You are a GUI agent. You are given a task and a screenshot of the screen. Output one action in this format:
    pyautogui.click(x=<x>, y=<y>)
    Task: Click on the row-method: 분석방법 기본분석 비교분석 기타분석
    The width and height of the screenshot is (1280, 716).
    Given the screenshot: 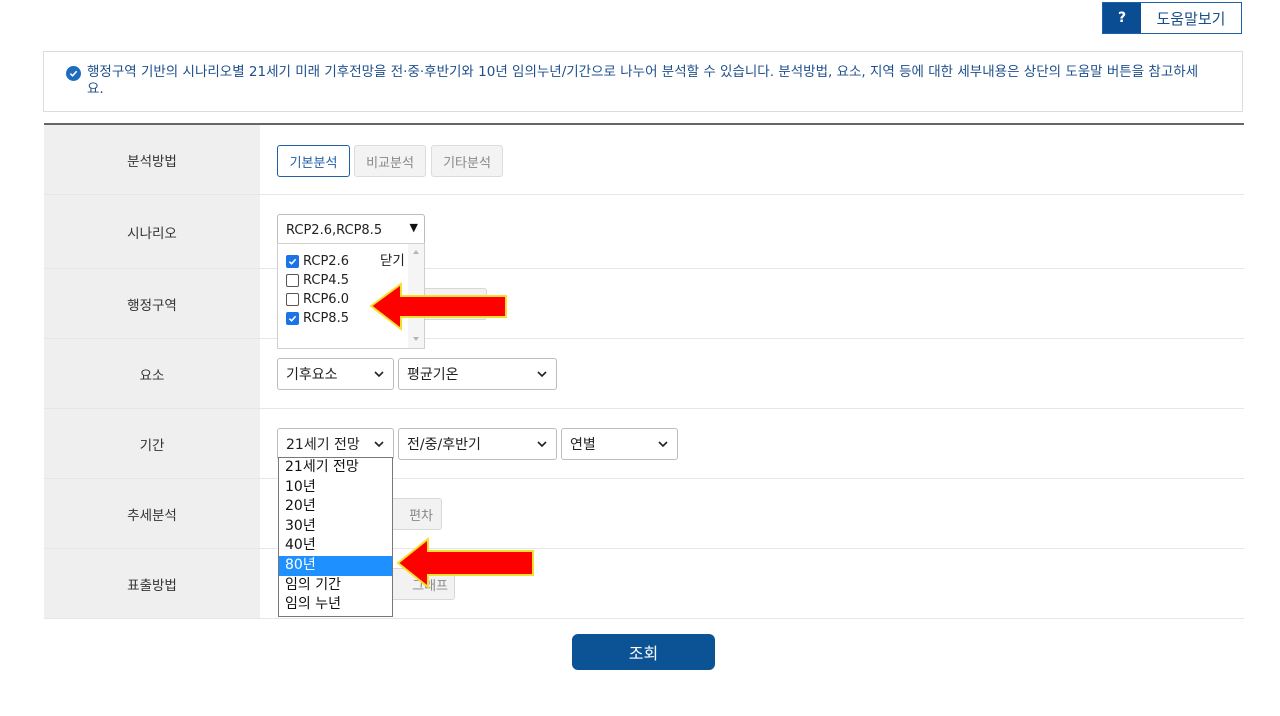 What is the action you would take?
    pyautogui.click(x=644, y=160)
    